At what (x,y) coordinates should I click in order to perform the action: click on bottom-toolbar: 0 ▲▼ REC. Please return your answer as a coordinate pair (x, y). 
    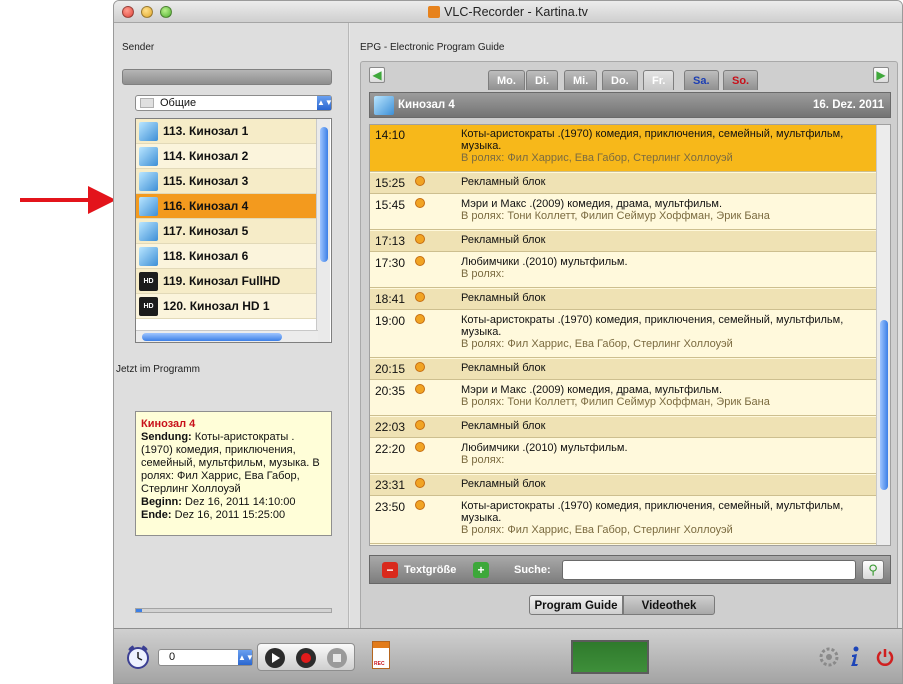
    Looking at the image, I should click on (508, 655).